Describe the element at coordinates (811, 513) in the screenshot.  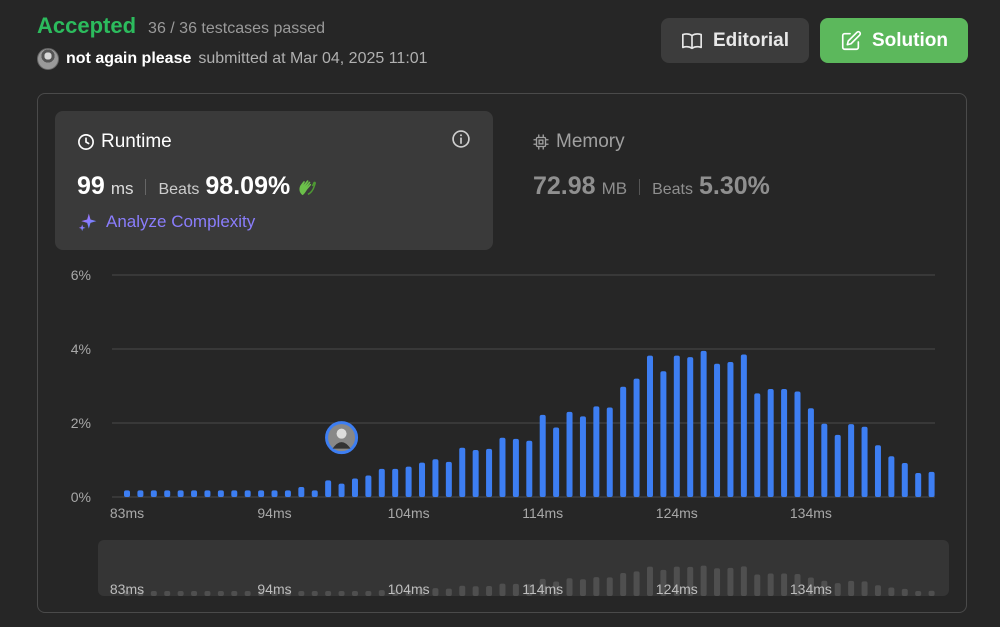
I see `x-tick-label: 134ms` at that location.